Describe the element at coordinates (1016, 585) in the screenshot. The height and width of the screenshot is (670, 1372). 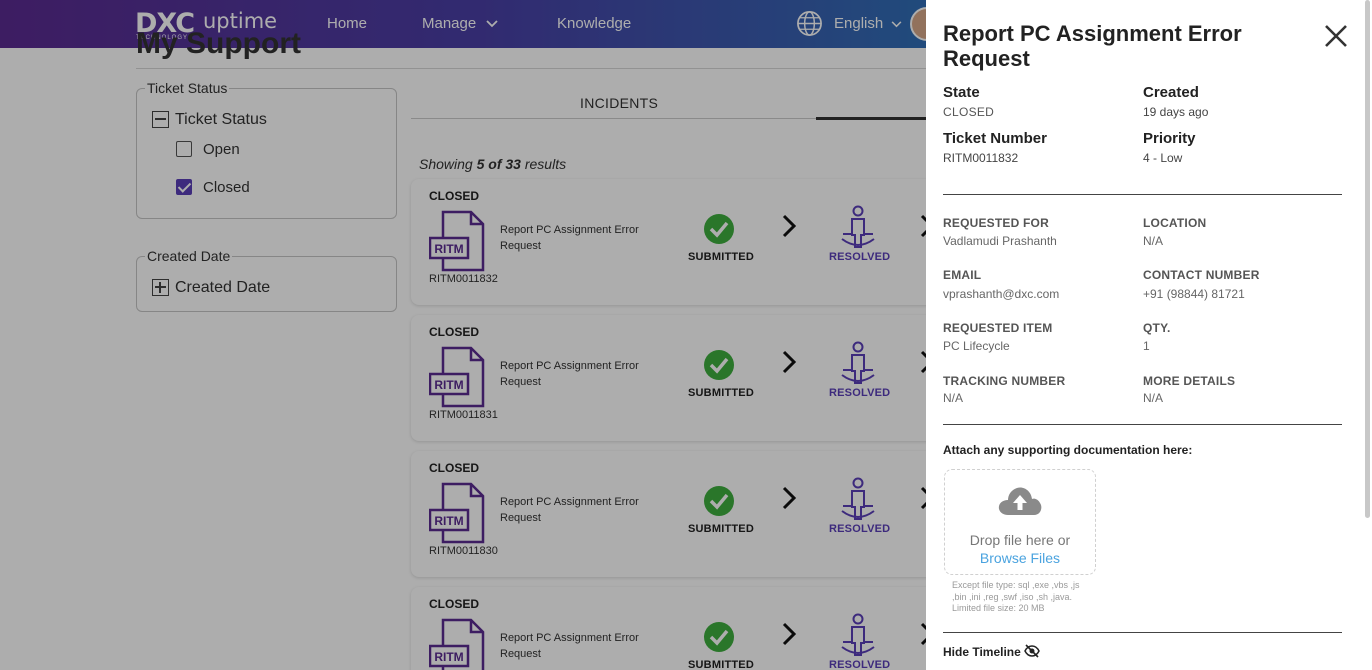
I see `file-type-hint: Except file type: sql ,exe ,vbs ,js` at that location.